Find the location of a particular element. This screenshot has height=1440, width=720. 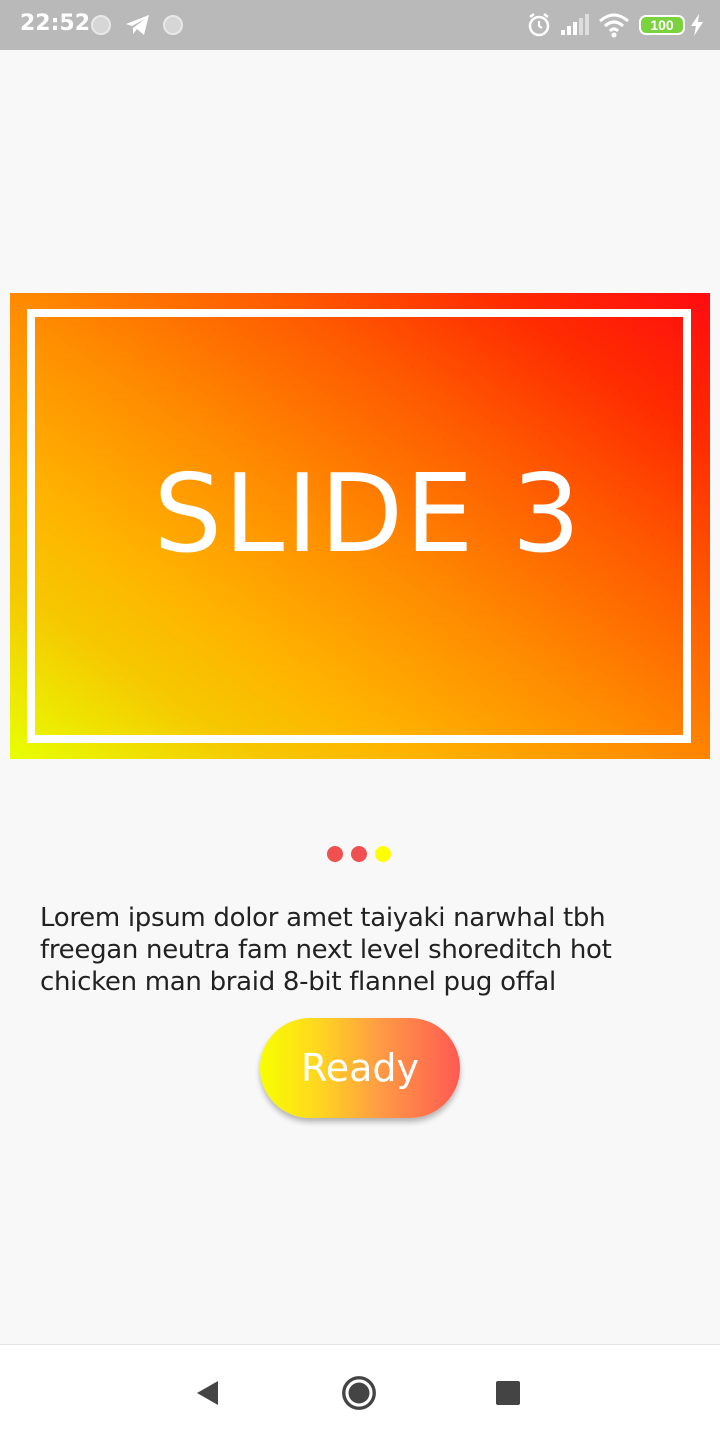

back-icon is located at coordinates (208, 1393).